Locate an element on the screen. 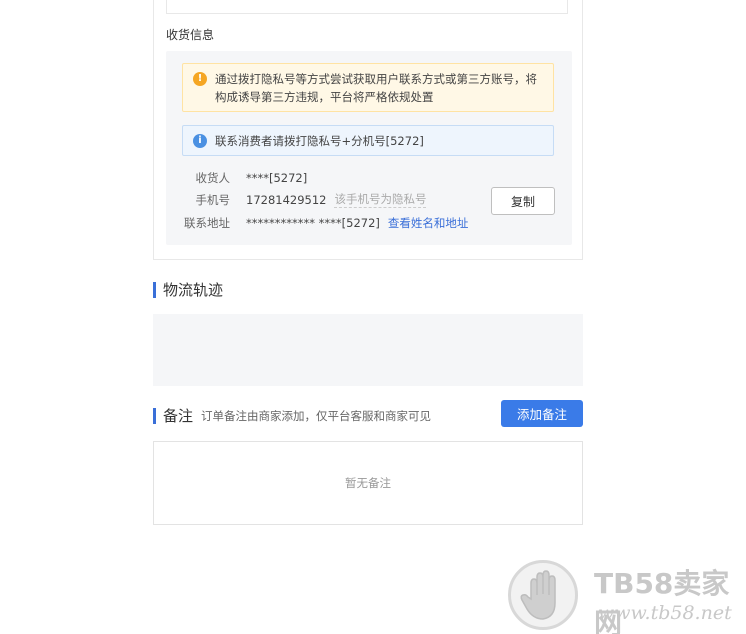 This screenshot has width=746, height=634. notes-title: 备注 is located at coordinates (178, 416).